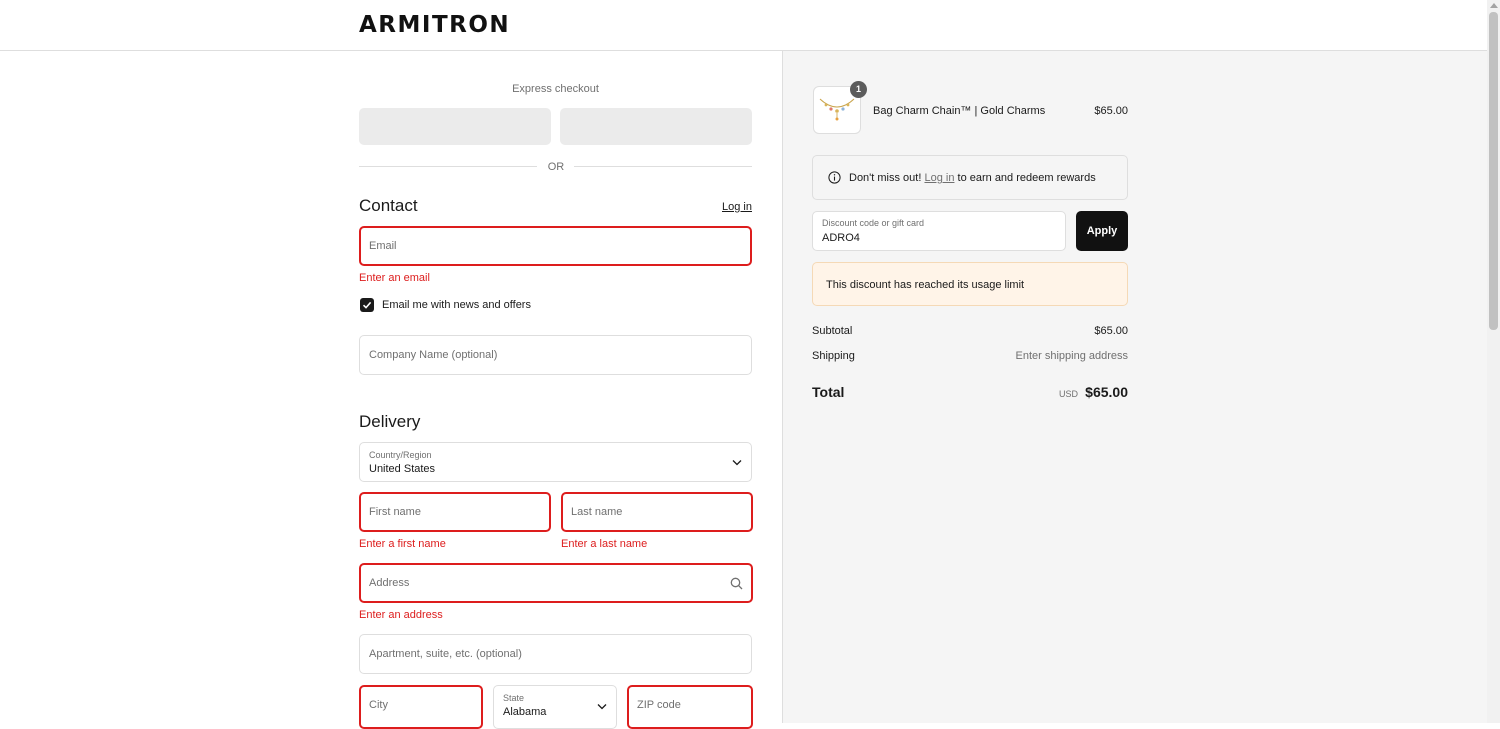  I want to click on rewards-login-link: Log in, so click(939, 178).